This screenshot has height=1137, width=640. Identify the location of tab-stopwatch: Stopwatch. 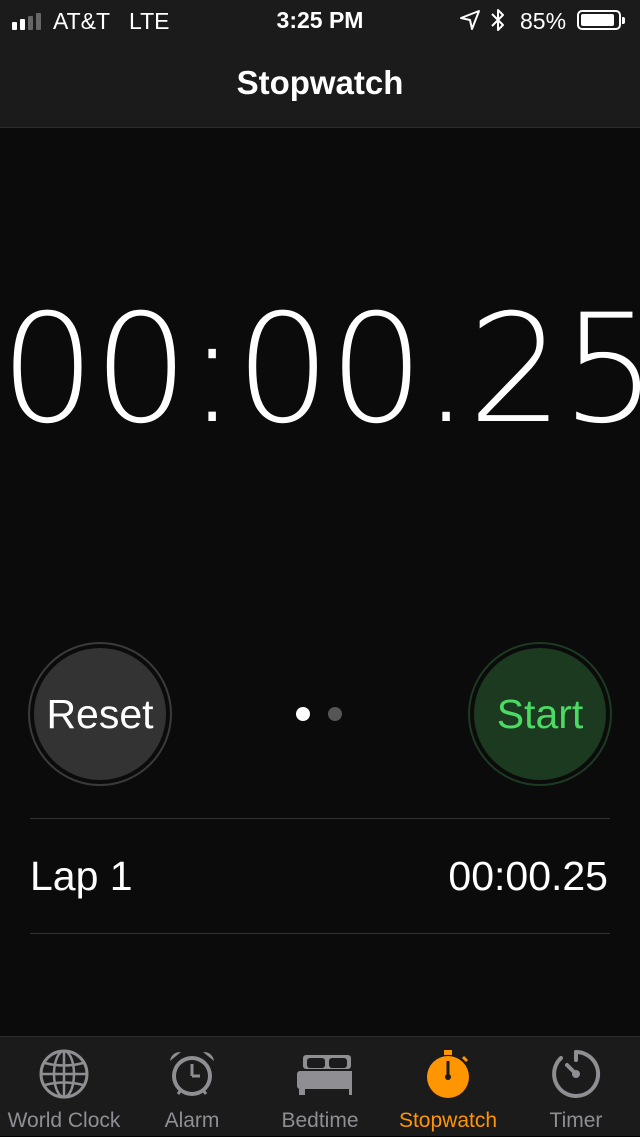
(448, 1087).